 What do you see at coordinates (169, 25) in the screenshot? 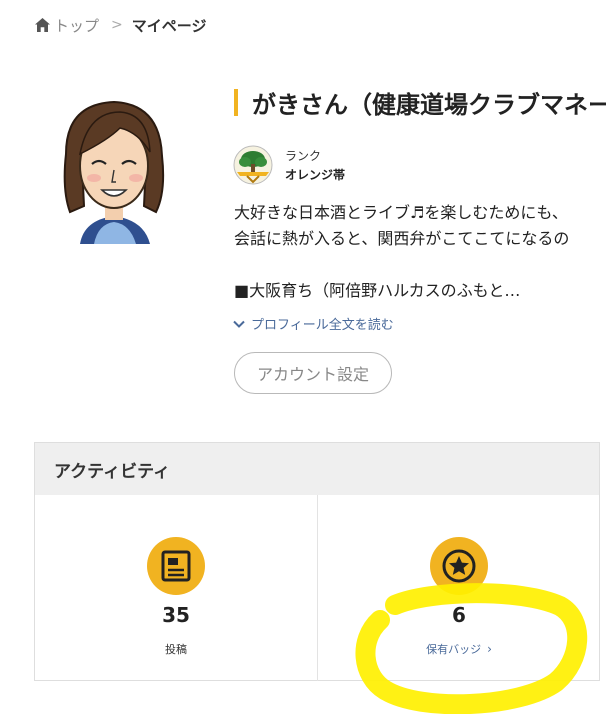
I see `breadcrumb-current: マイページ` at bounding box center [169, 25].